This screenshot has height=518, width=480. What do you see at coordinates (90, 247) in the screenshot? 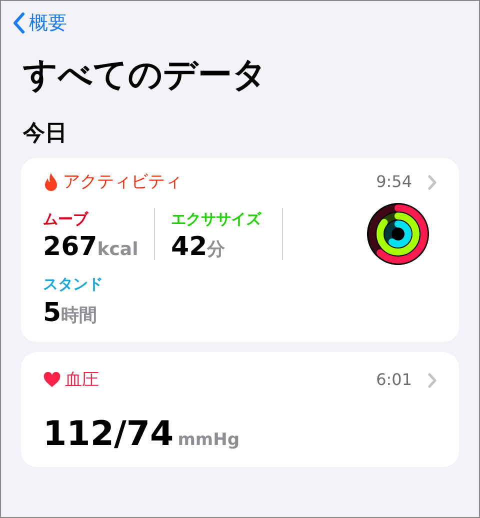
I see `metric-value: 267kcal` at bounding box center [90, 247].